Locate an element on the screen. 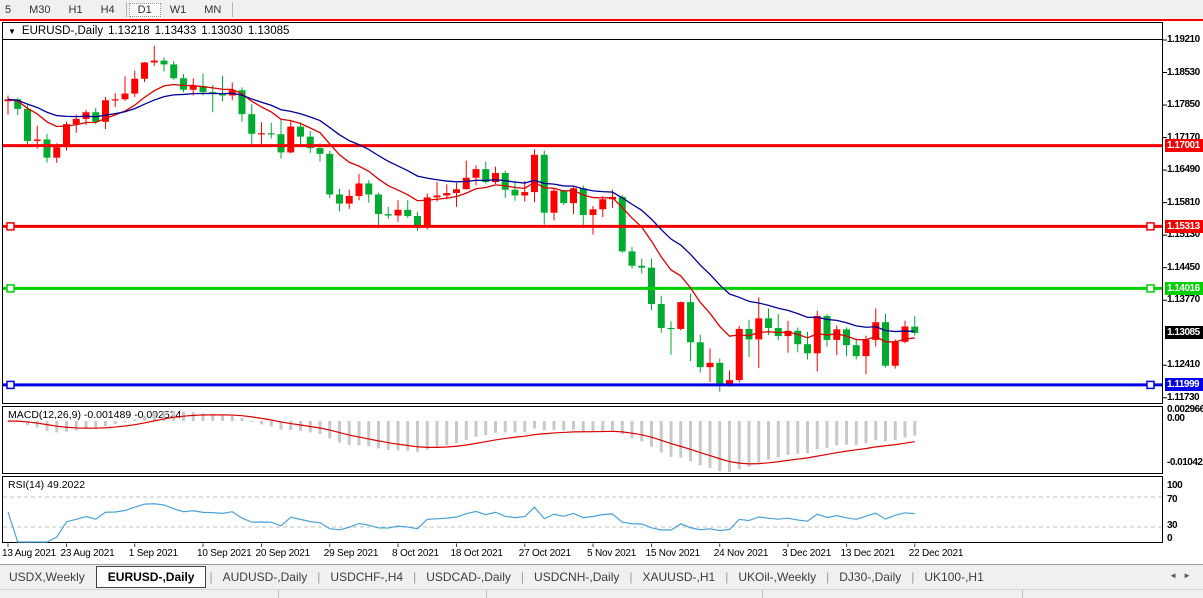 The image size is (1203, 598). price-axis-label: 1.17850 is located at coordinates (1183, 105).